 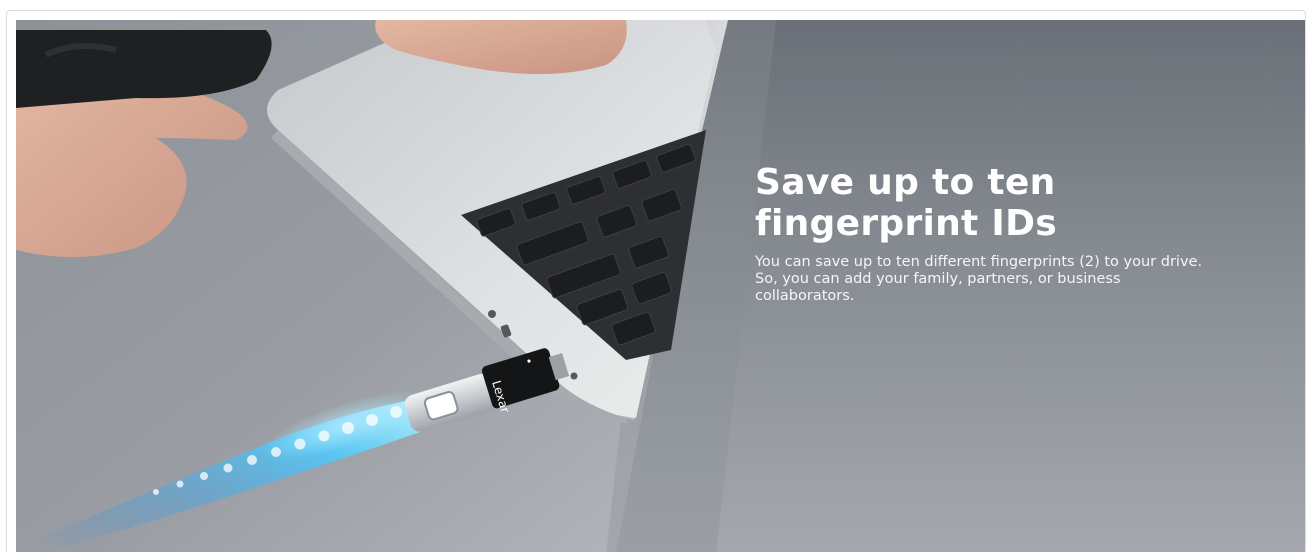 What do you see at coordinates (905, 182) in the screenshot?
I see `headline-line-1: Save up to ten` at bounding box center [905, 182].